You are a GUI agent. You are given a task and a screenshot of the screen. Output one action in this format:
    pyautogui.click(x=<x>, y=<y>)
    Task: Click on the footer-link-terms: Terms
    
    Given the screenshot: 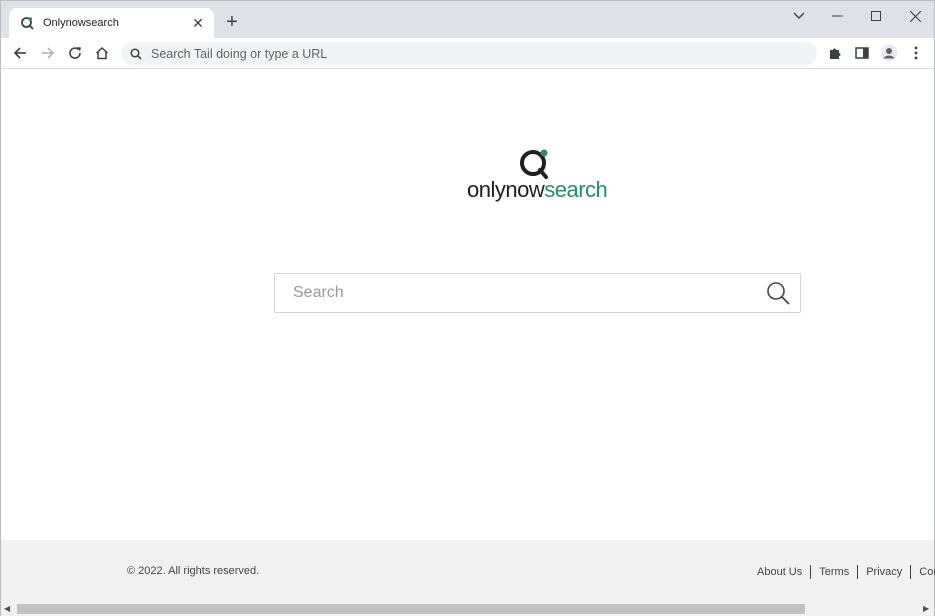 What is the action you would take?
    pyautogui.click(x=834, y=572)
    